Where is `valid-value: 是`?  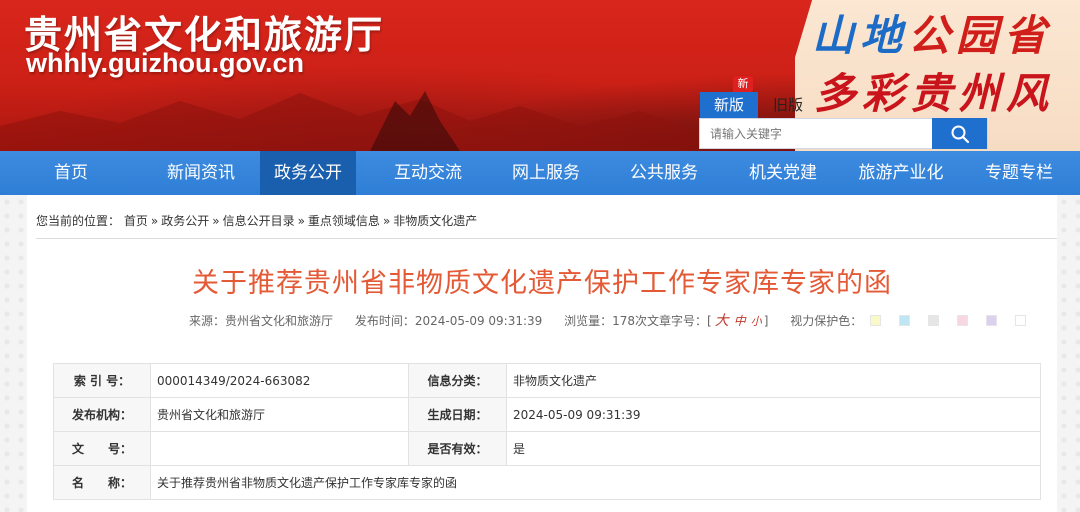
valid-value: 是 is located at coordinates (773, 448).